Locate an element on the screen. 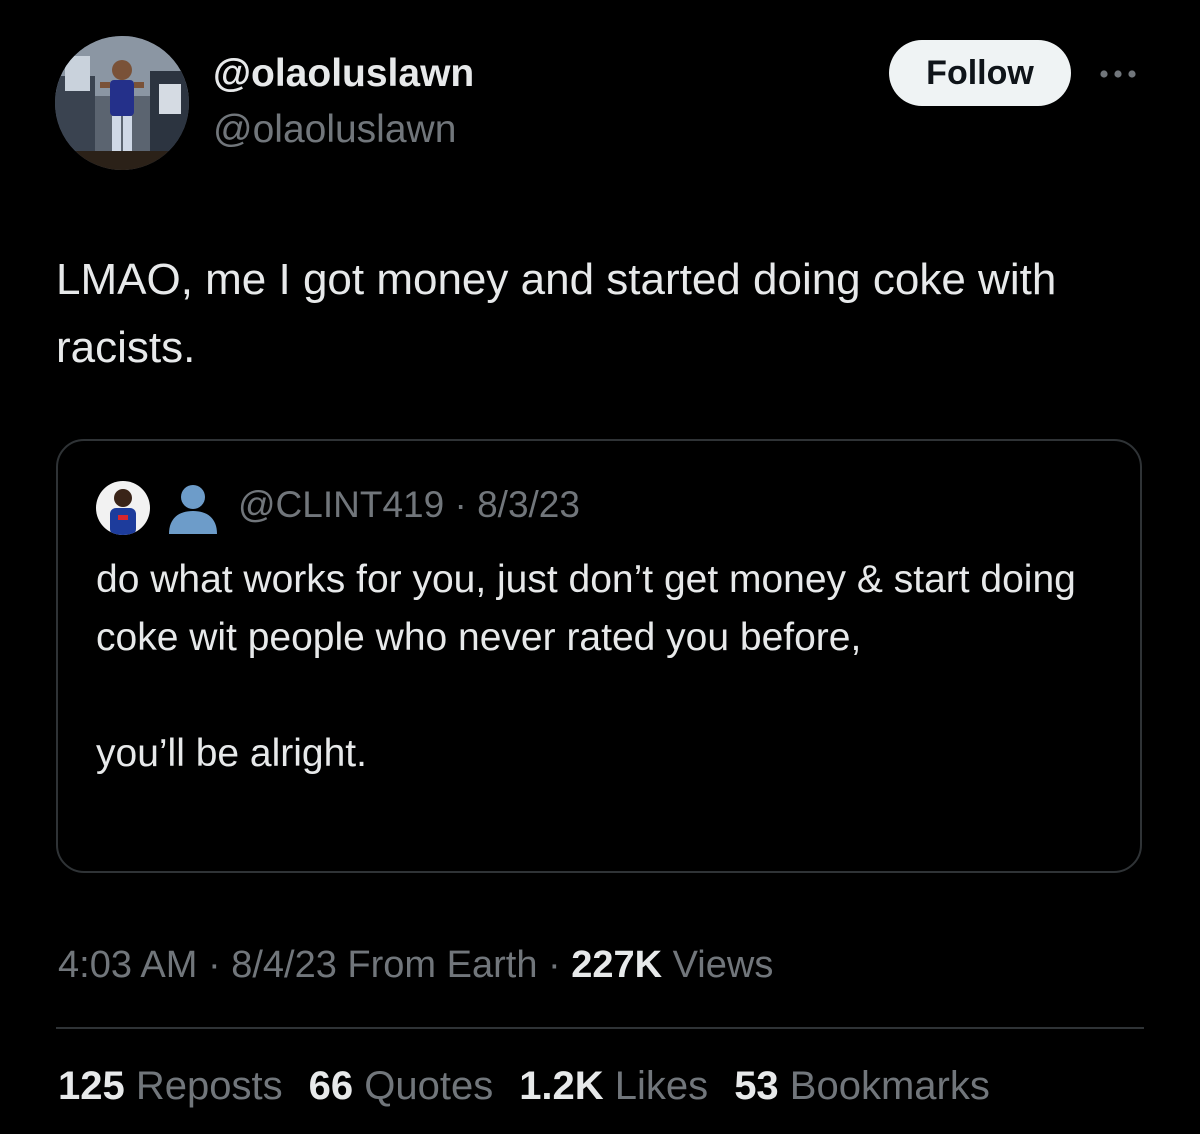 Image resolution: width=1200 pixels, height=1134 pixels. stat-count: 125 is located at coordinates (91, 1086).